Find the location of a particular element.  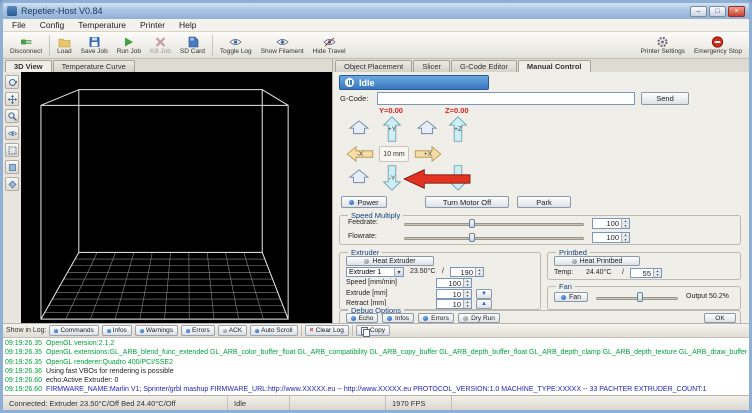

app-icon is located at coordinates (12, 11).